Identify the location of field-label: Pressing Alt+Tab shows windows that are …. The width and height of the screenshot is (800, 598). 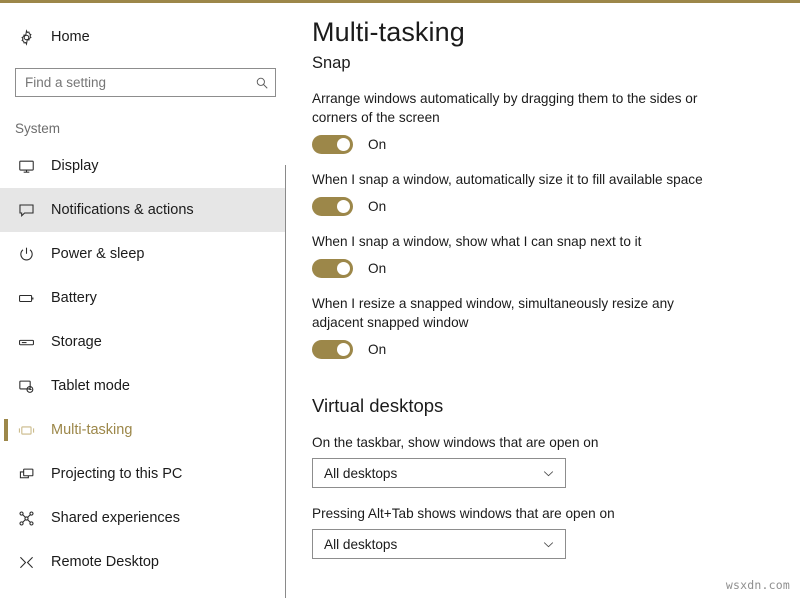
(463, 513).